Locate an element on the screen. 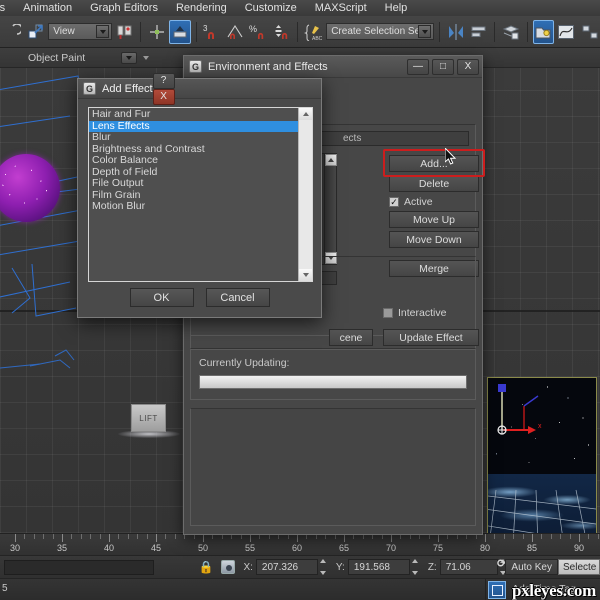 The width and height of the screenshot is (600, 600). rendered-camera-viewport: x is located at coordinates (542, 455).